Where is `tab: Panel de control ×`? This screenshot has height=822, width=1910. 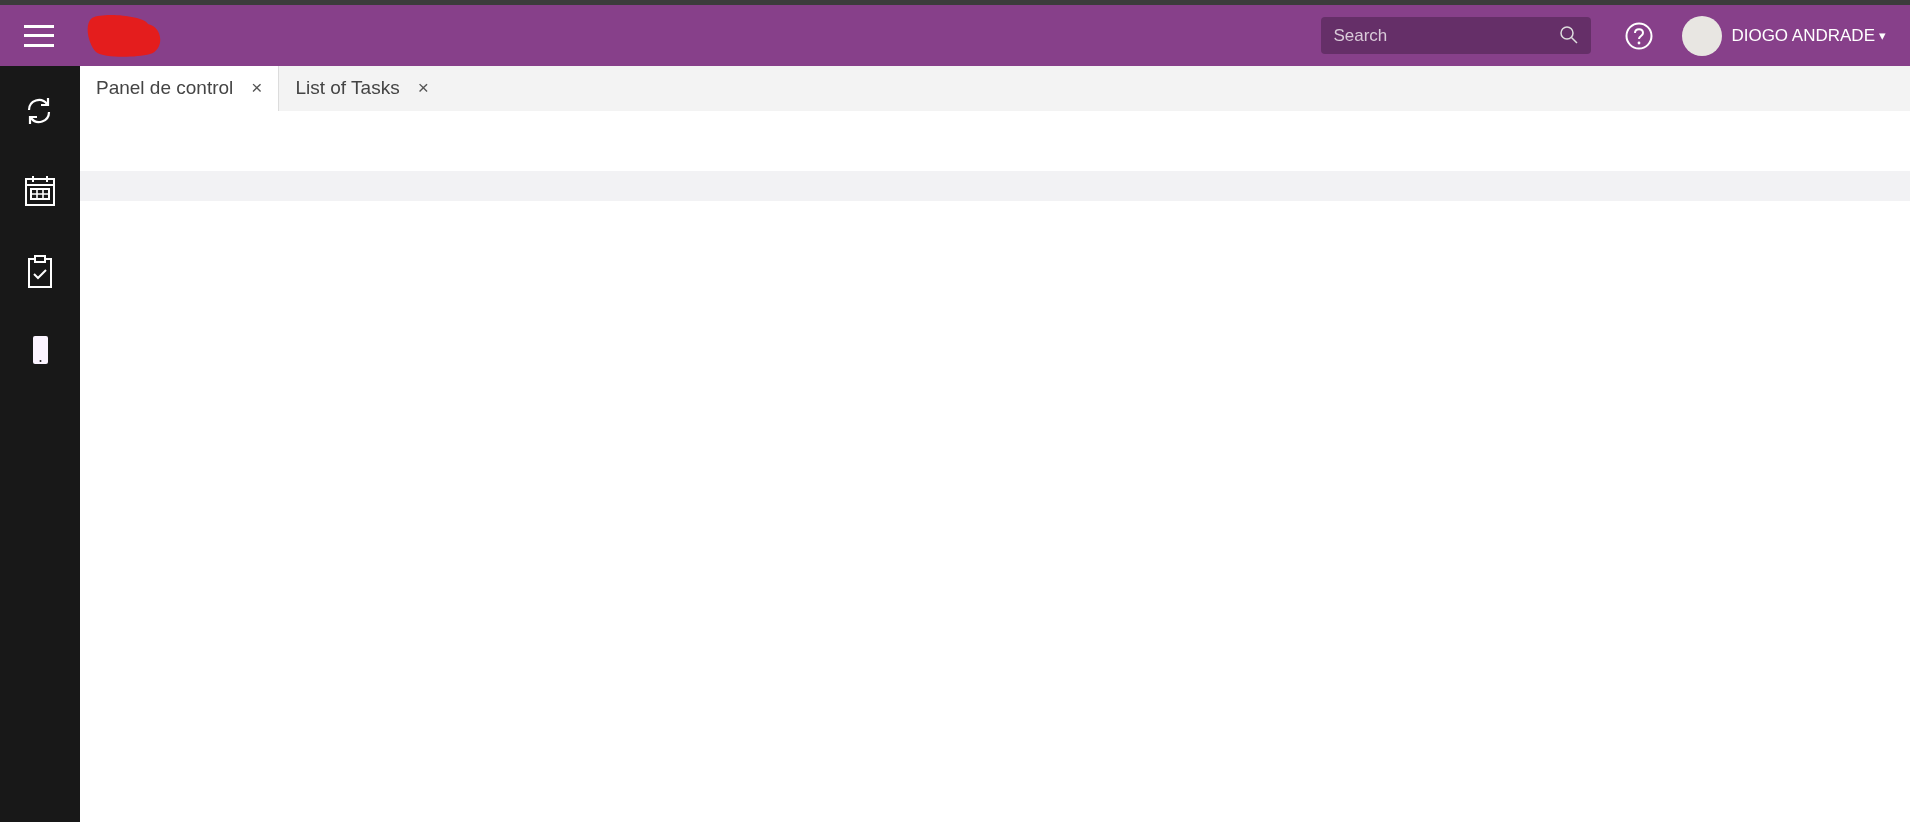
tab: Panel de control × is located at coordinates (180, 88).